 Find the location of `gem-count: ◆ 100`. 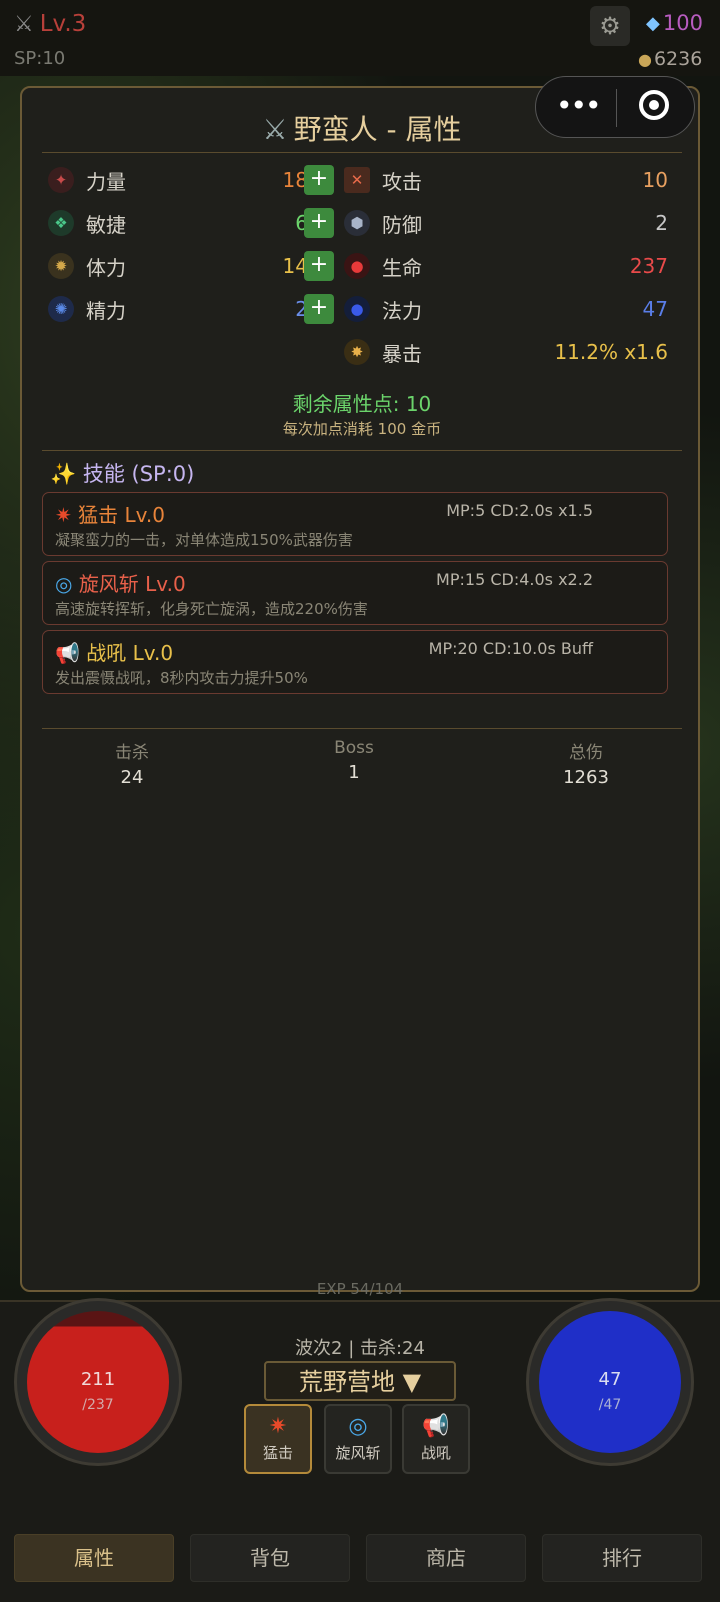

gem-count: ◆ 100 is located at coordinates (674, 23).